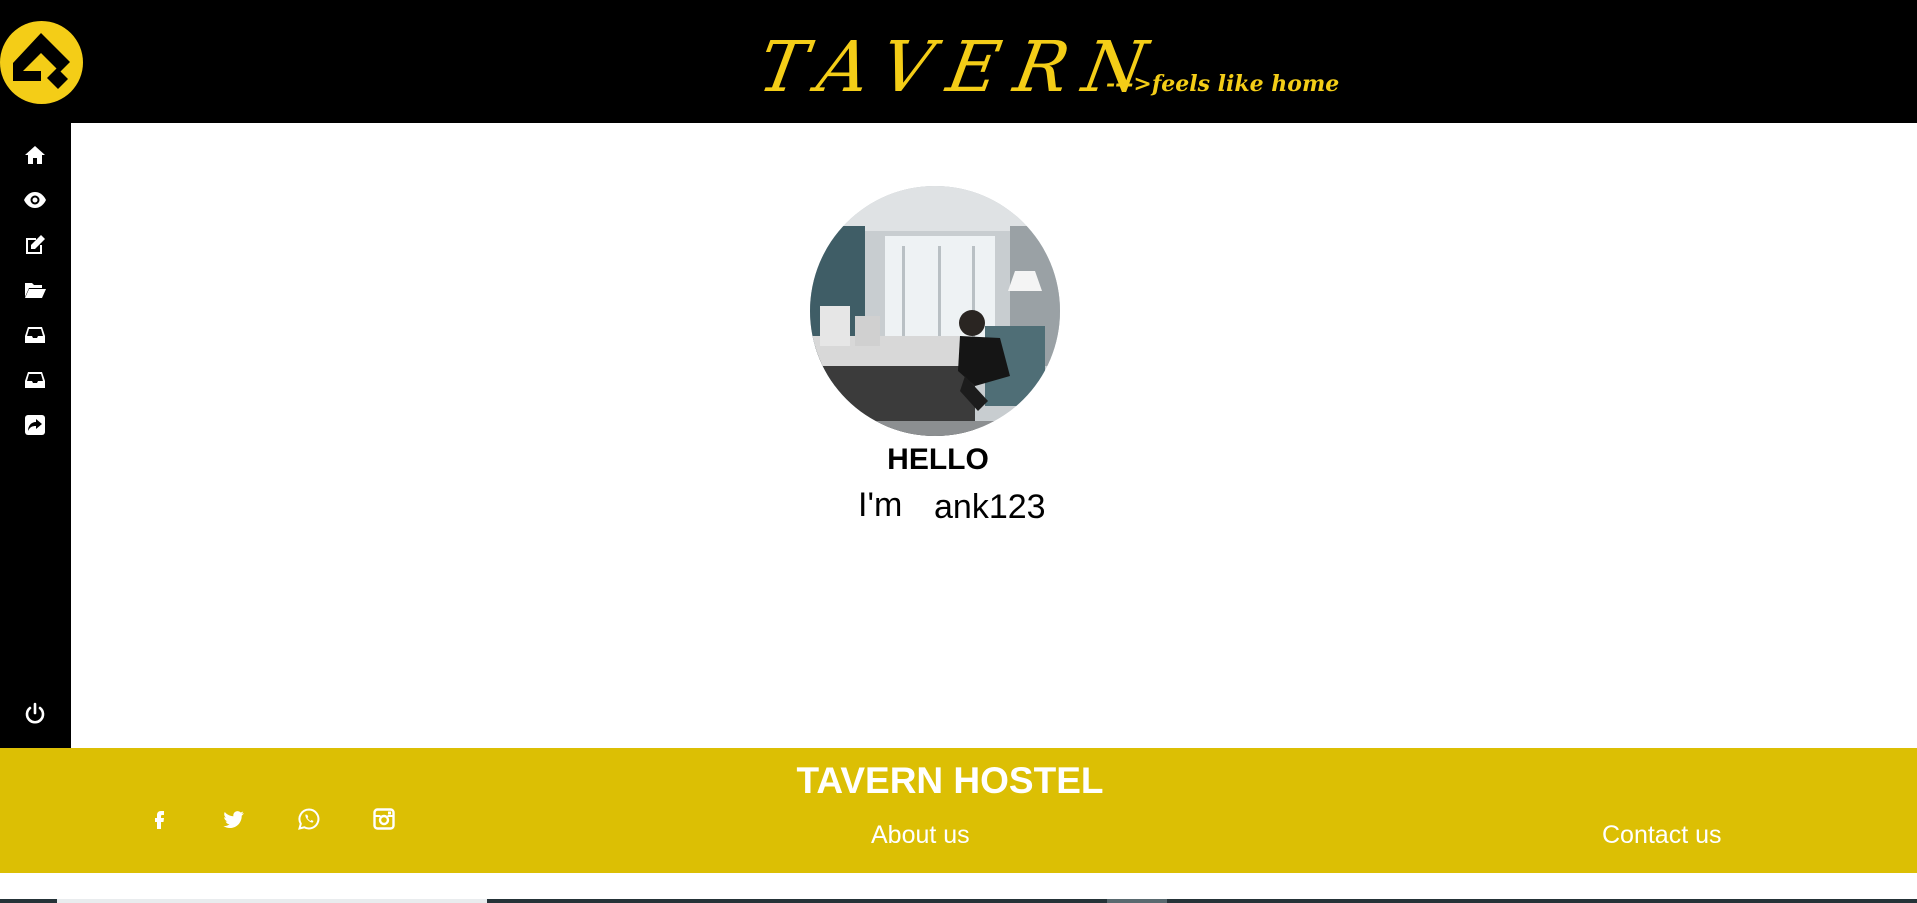  I want to click on whatsapp-icon, so click(309, 819).